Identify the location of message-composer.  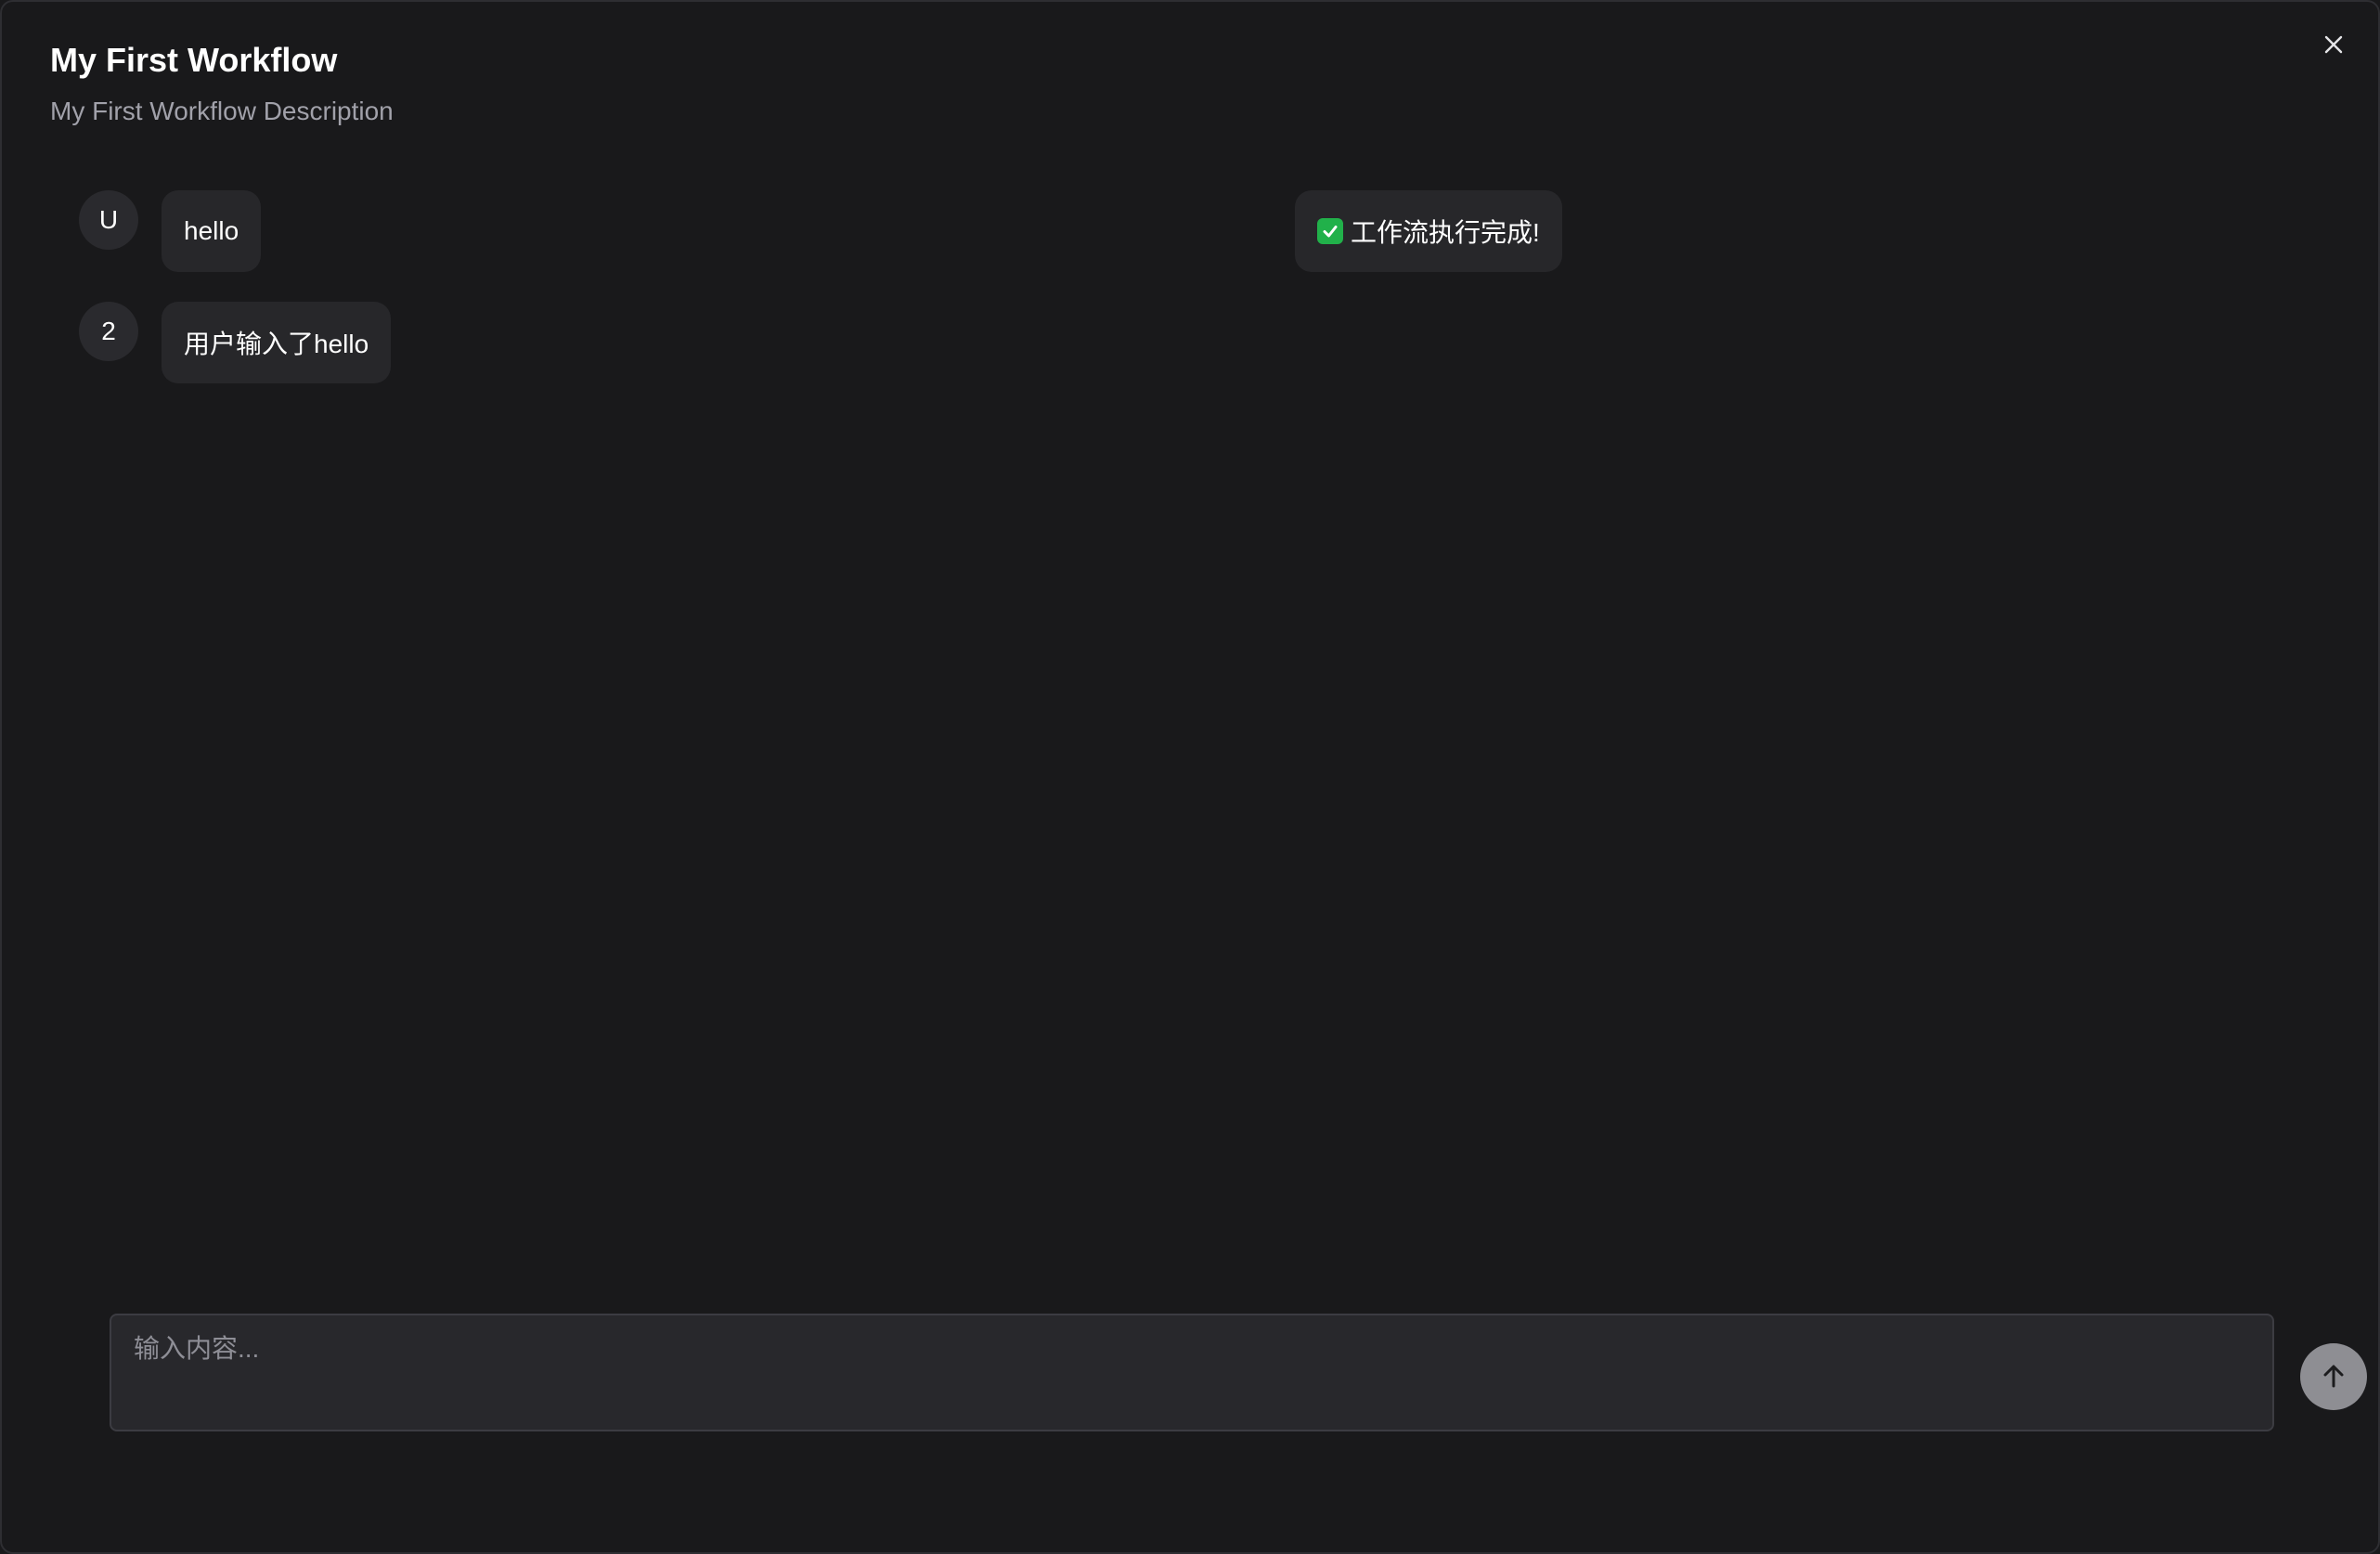
(1238, 1372).